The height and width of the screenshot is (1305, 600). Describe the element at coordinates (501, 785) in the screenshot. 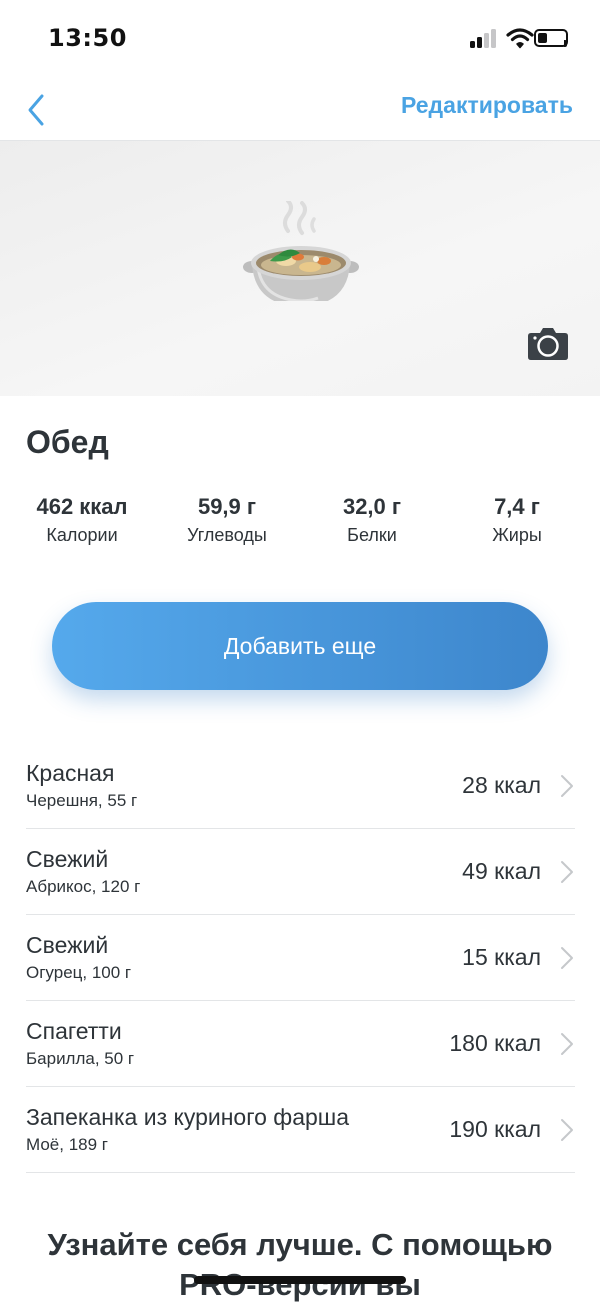

I see `food-calories: 28 ккал` at that location.